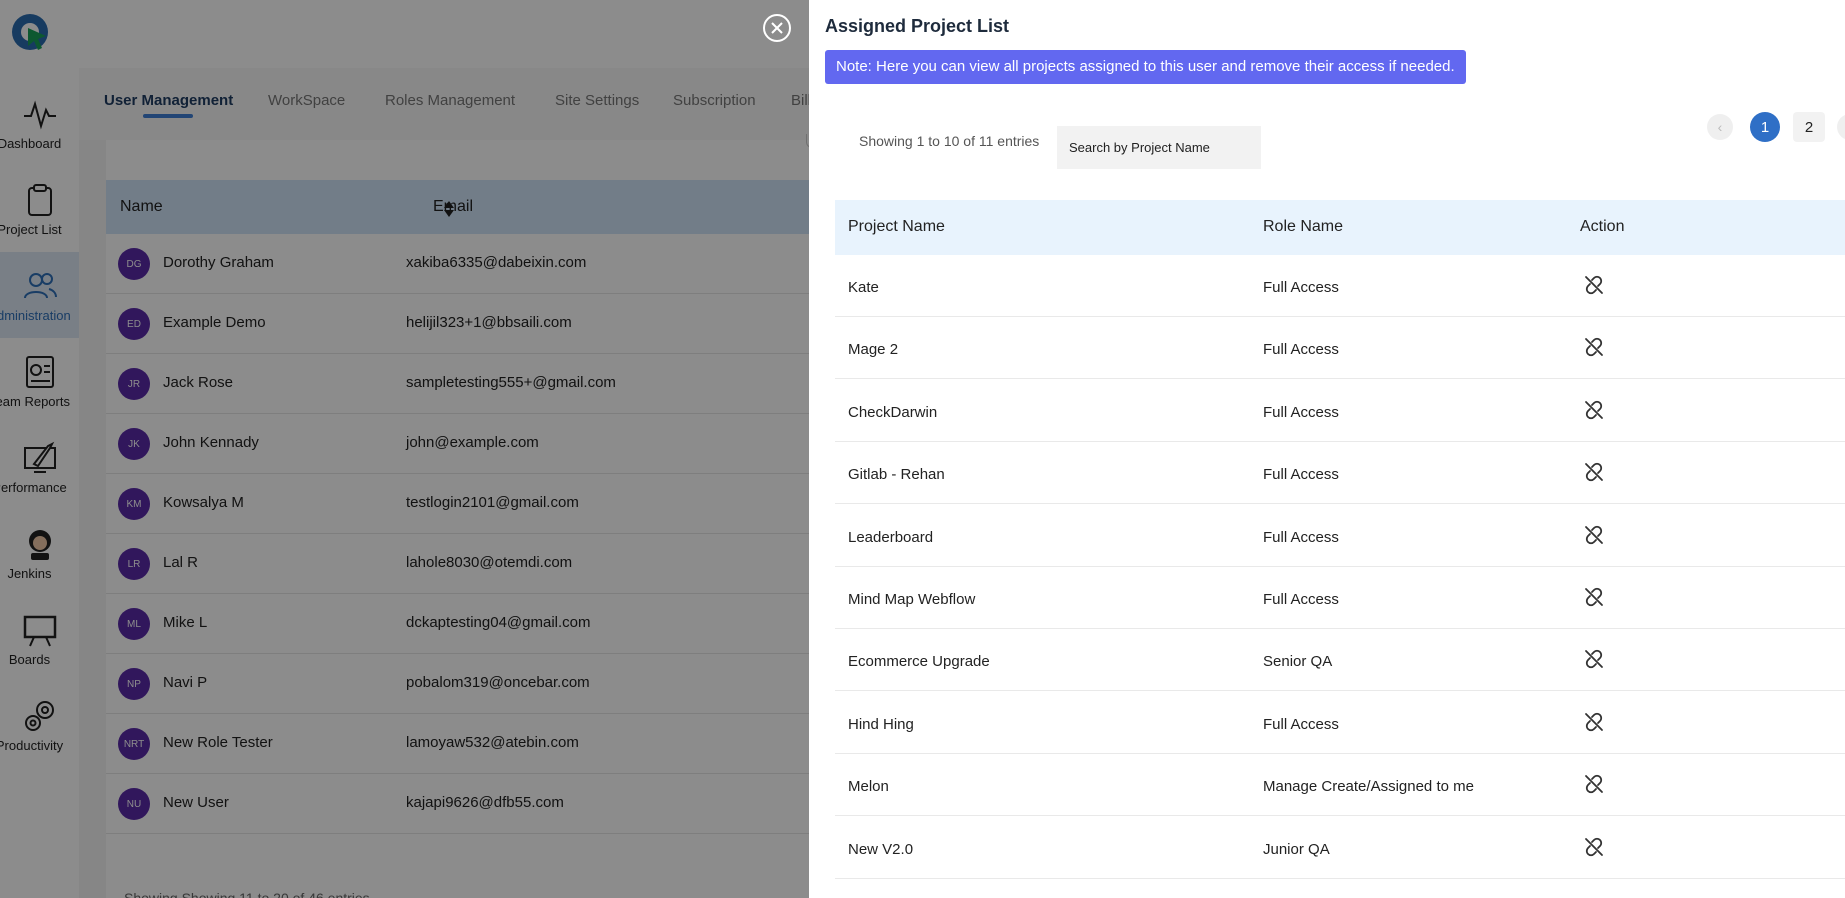  What do you see at coordinates (868, 787) in the screenshot?
I see `project-name: Melon` at bounding box center [868, 787].